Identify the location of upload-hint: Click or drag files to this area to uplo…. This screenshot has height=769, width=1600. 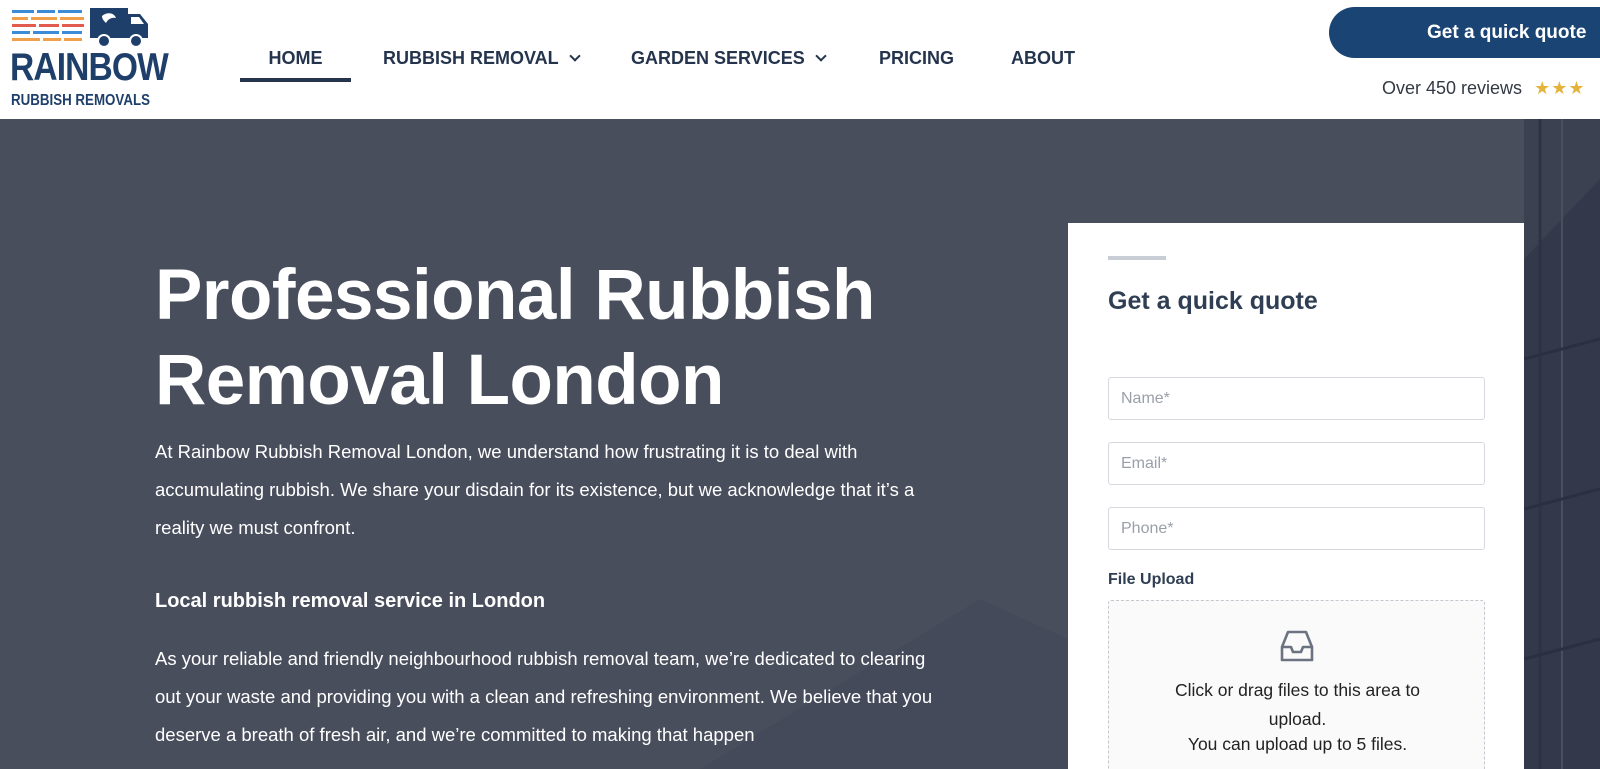
(1297, 704).